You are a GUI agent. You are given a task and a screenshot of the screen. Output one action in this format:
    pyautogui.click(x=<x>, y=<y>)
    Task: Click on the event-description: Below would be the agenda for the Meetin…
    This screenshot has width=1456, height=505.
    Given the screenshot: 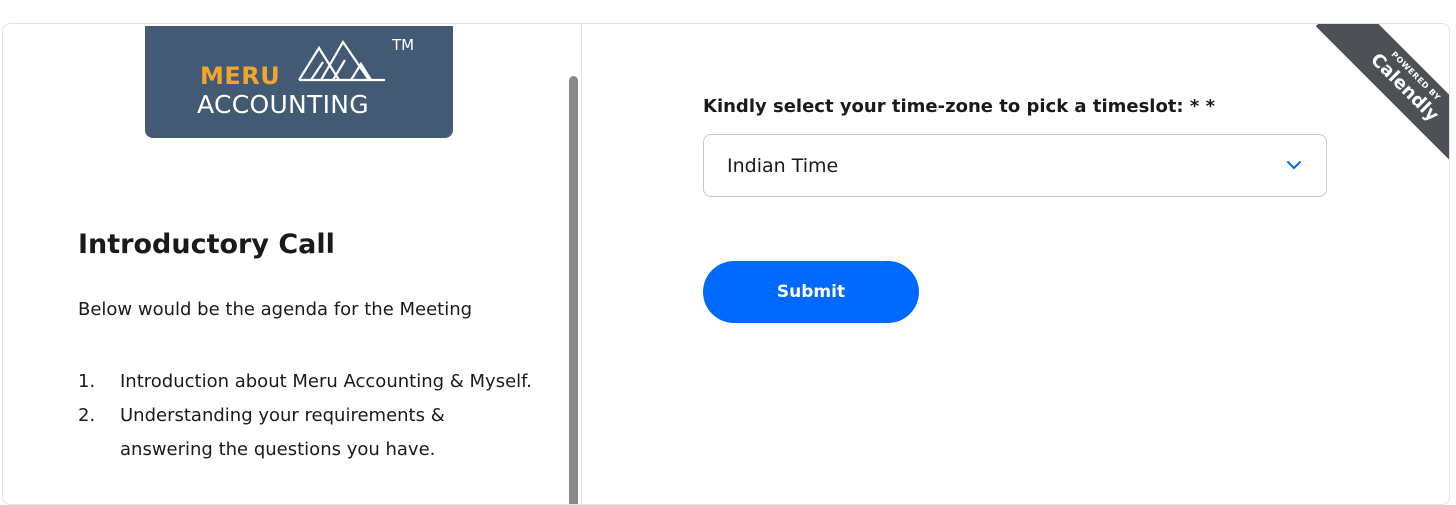 What is the action you would take?
    pyautogui.click(x=275, y=309)
    